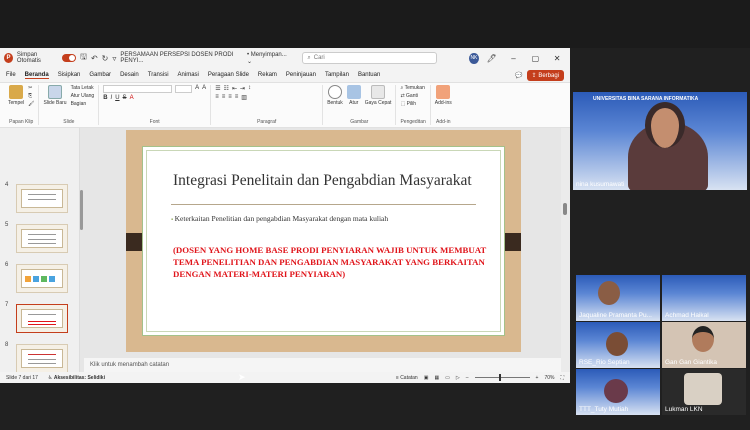  I want to click on tab-draw: Gambar, so click(100, 75).